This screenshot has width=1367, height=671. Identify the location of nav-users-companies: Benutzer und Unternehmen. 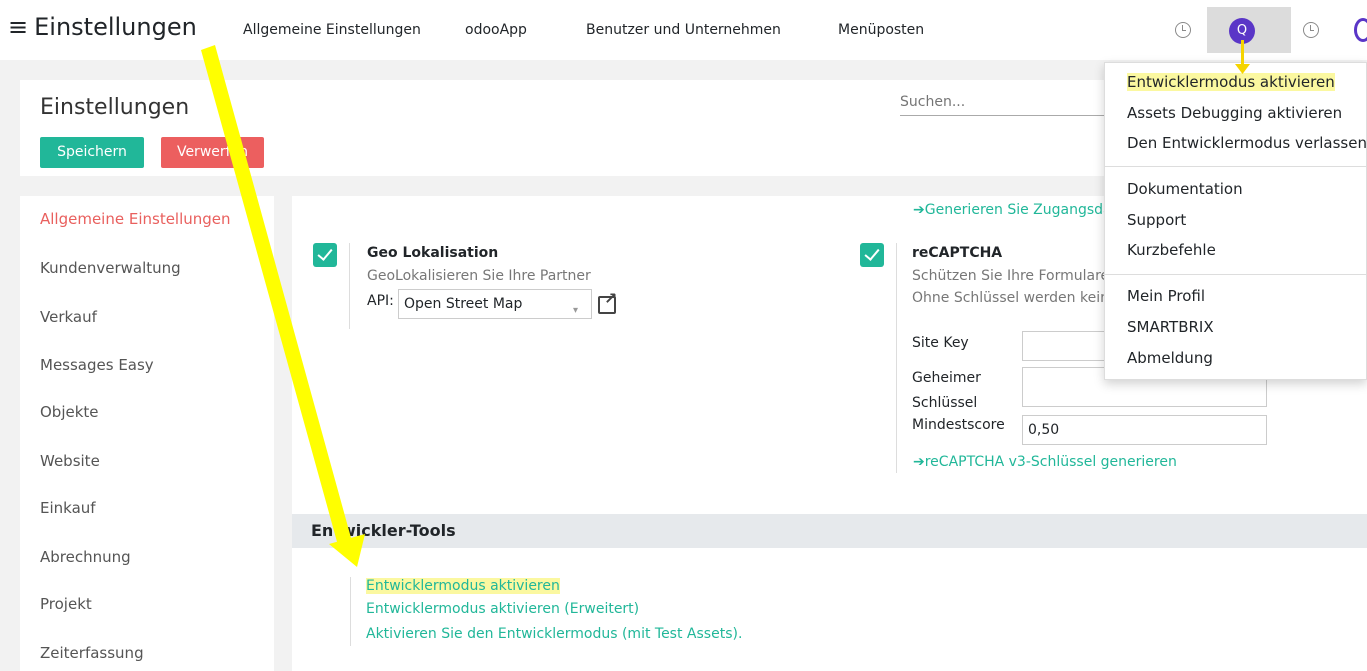
(683, 30).